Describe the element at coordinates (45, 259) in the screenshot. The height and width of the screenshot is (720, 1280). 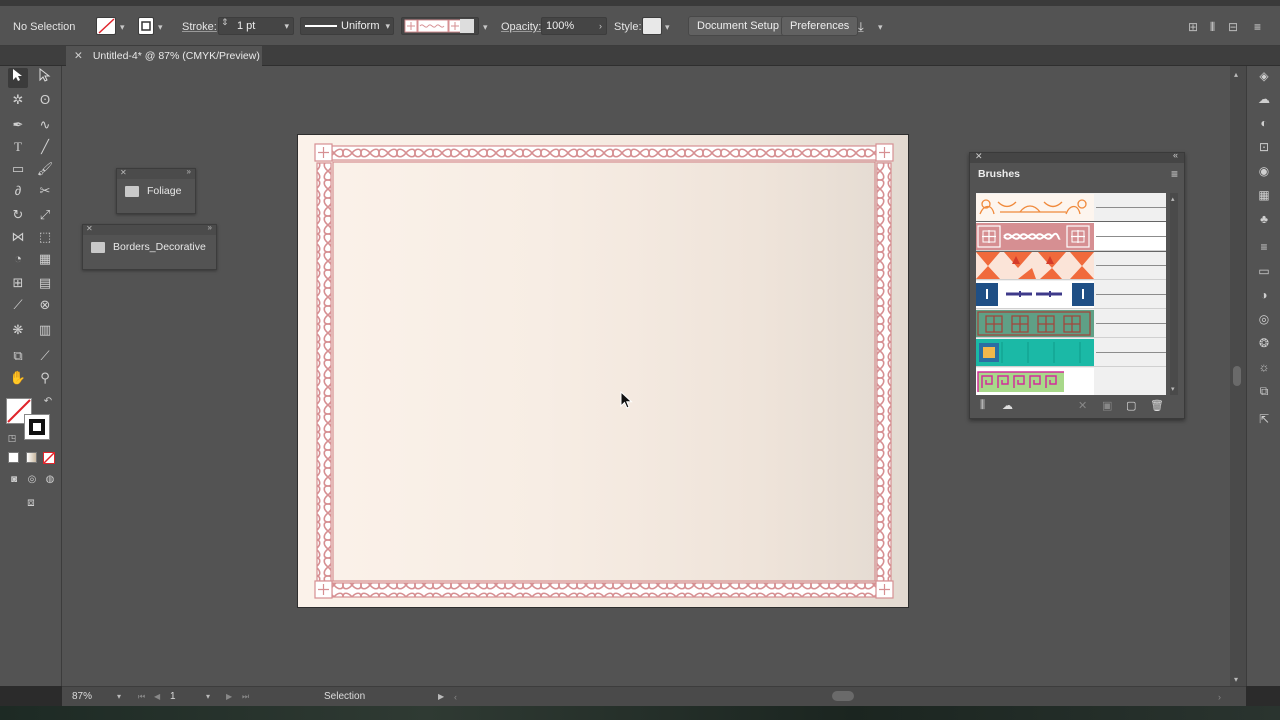
I see `perspective-grid-tool-icon: ▦` at that location.